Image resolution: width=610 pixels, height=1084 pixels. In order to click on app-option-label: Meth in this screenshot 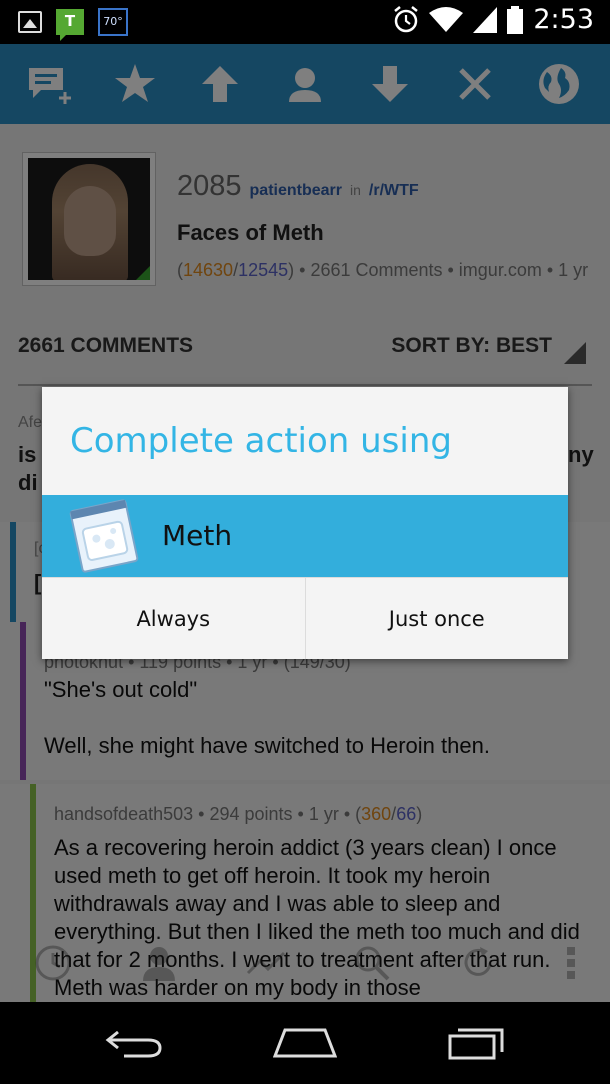, I will do `click(197, 535)`.